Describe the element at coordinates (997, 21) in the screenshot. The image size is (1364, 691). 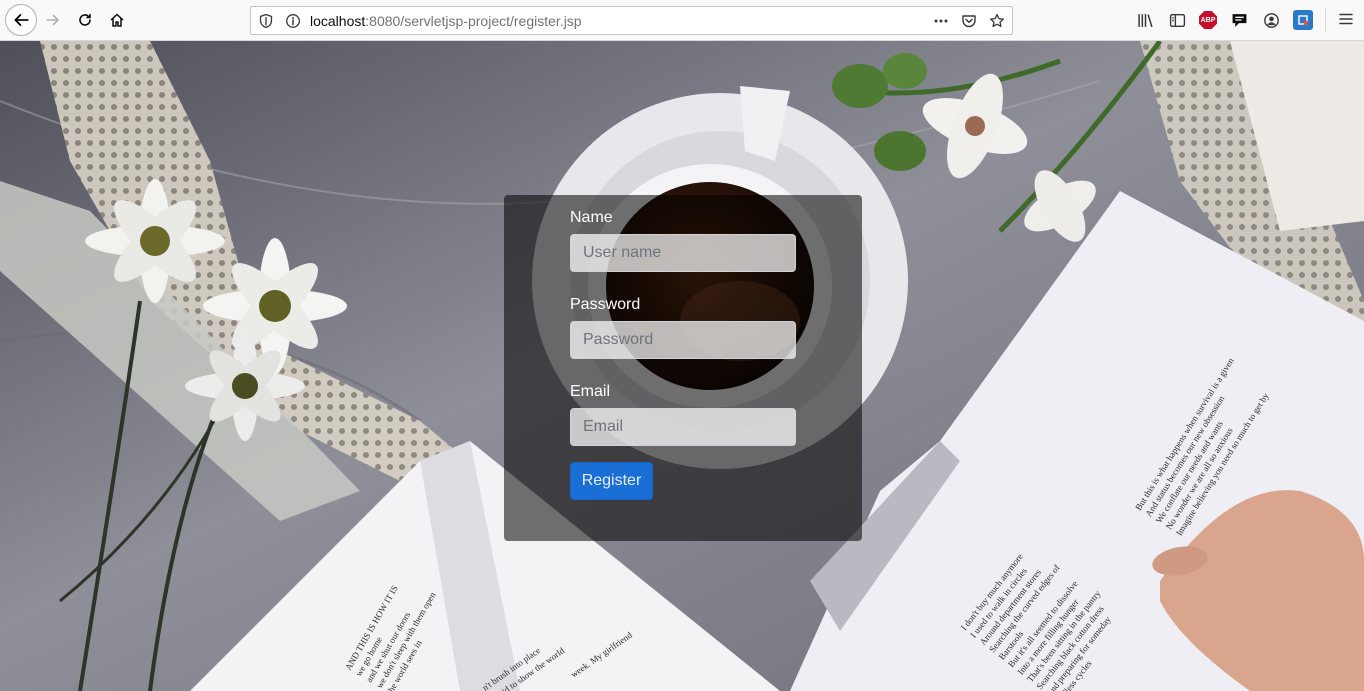
I see `bookmark-star-icon` at that location.